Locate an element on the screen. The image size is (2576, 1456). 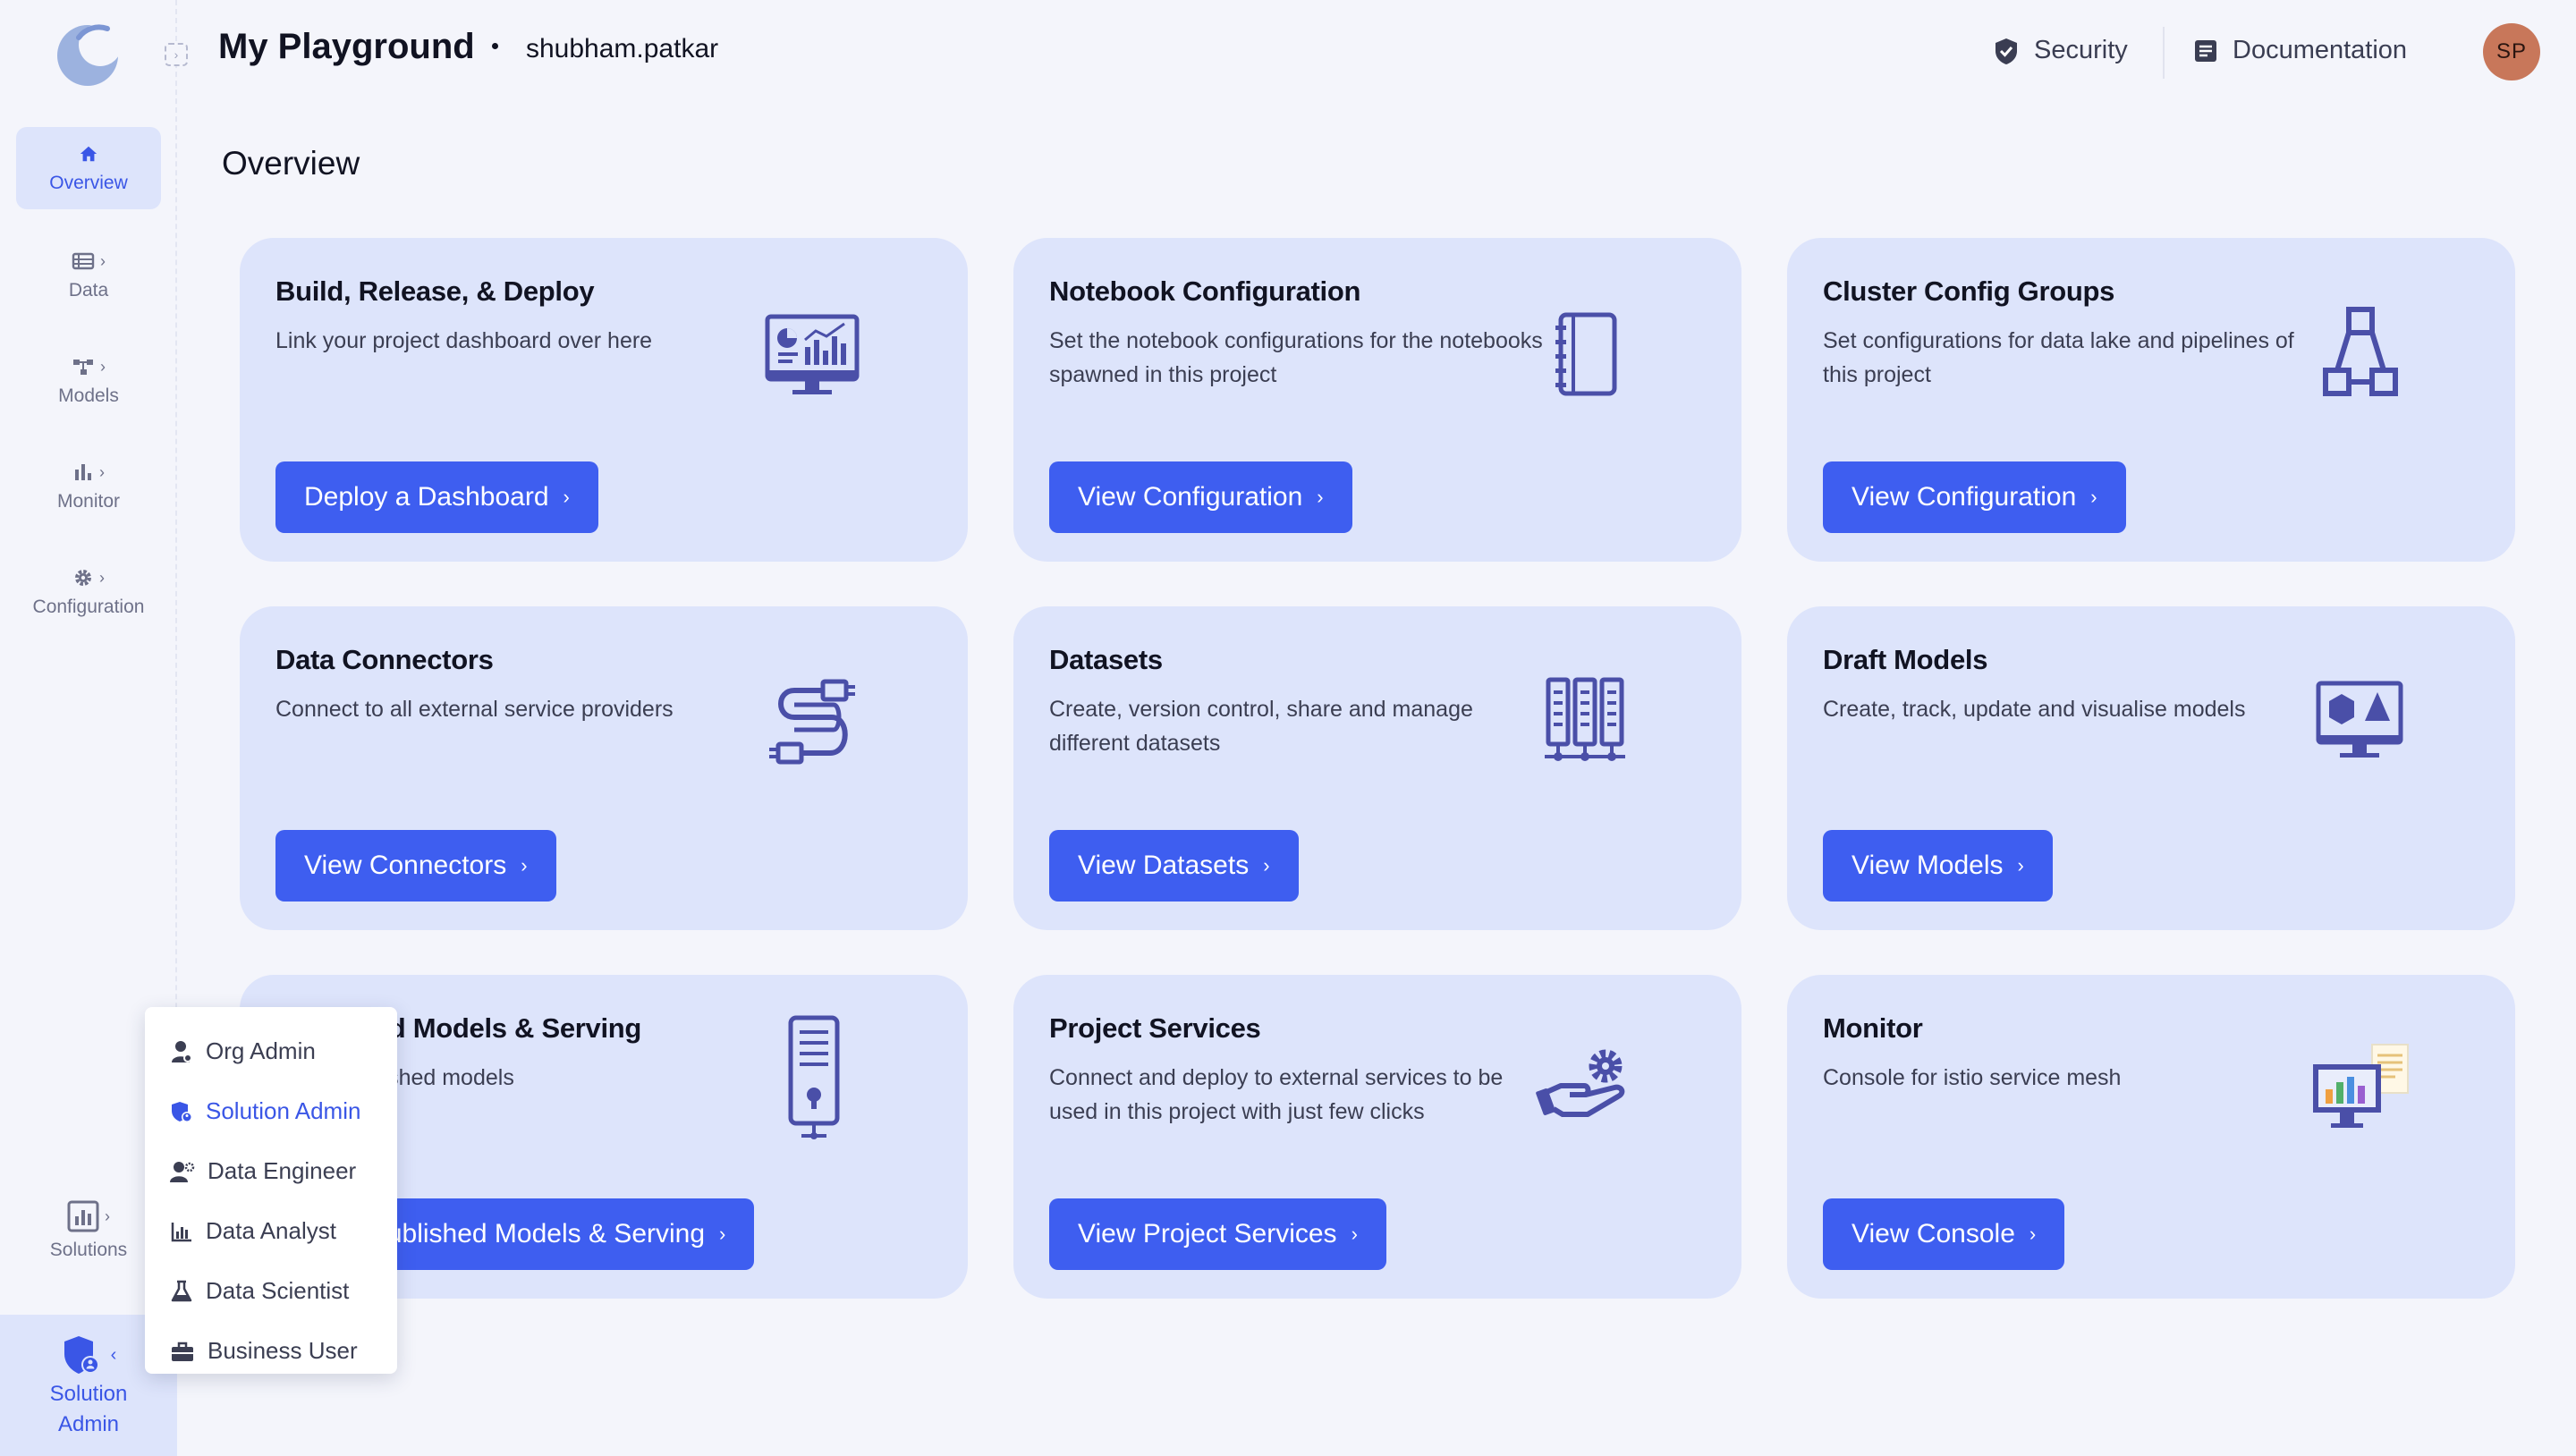
sidebar-item-configuration: › Configuration is located at coordinates (88, 592).